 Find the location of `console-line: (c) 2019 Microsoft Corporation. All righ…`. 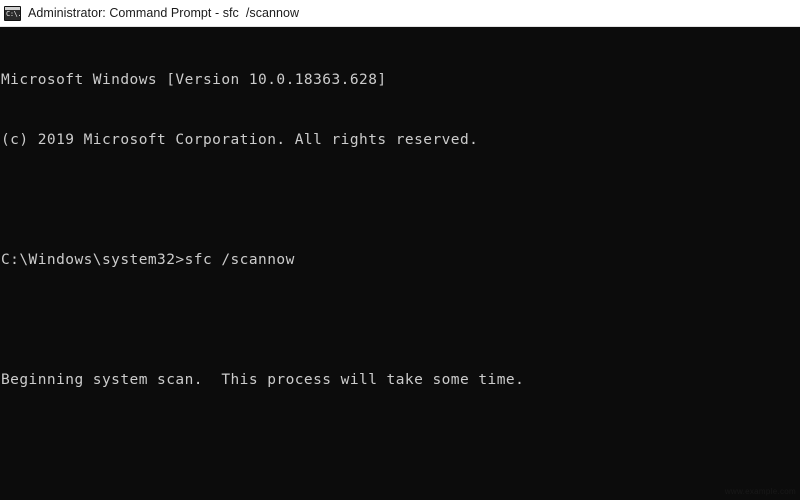

console-line: (c) 2019 Microsoft Corporation. All righ… is located at coordinates (240, 140).